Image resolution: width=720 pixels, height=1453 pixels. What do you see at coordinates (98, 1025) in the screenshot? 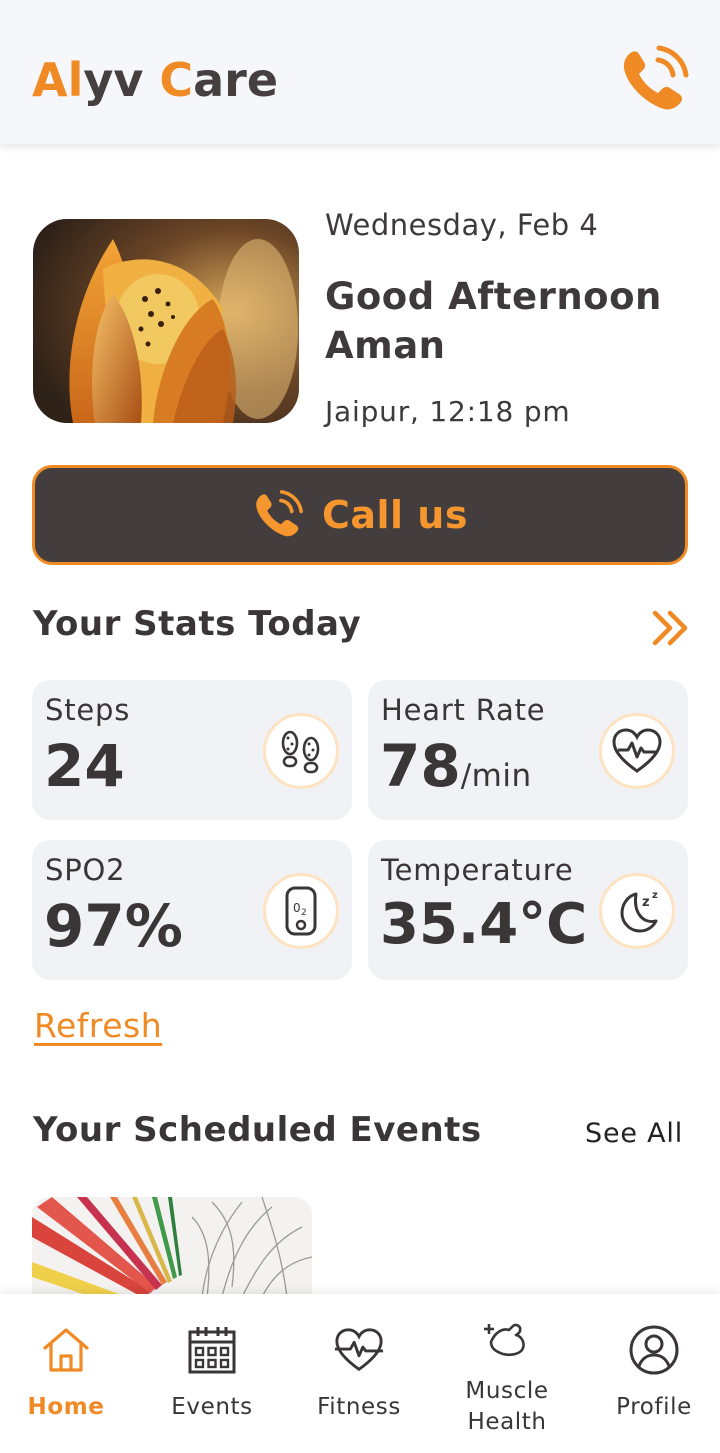
I see `refresh-link: Refresh` at bounding box center [98, 1025].